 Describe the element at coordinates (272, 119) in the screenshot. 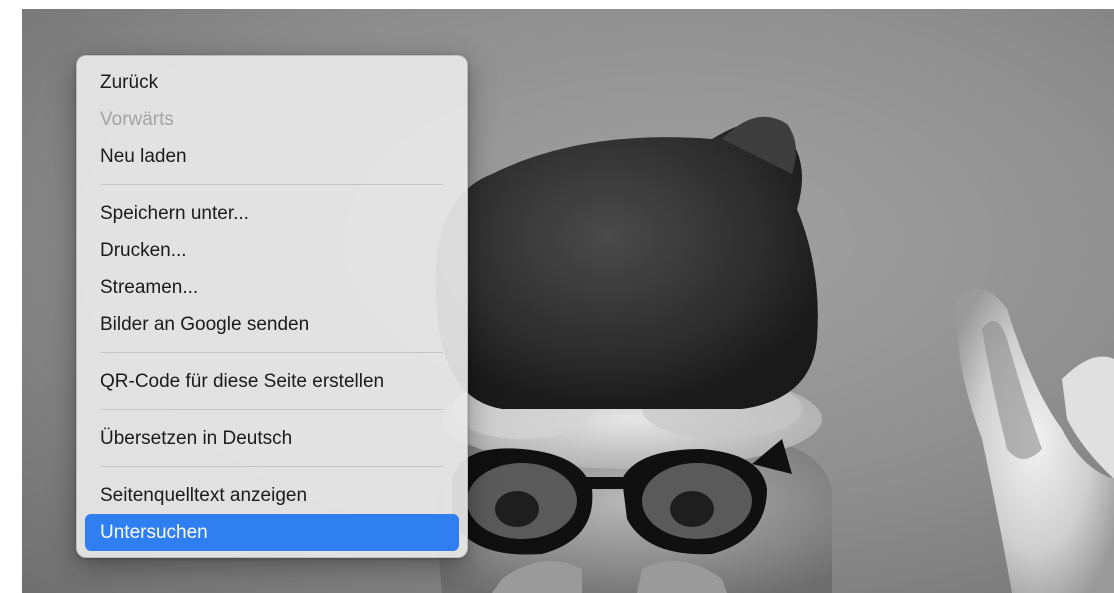

I see `menu-item-forward: Vorwärts` at that location.